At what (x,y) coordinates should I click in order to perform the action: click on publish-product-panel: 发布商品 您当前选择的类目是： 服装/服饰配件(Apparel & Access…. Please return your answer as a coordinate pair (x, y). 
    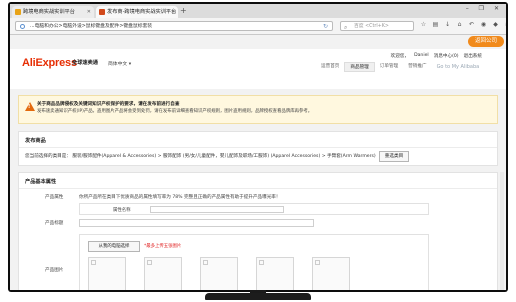
    Looking at the image, I should click on (258, 148).